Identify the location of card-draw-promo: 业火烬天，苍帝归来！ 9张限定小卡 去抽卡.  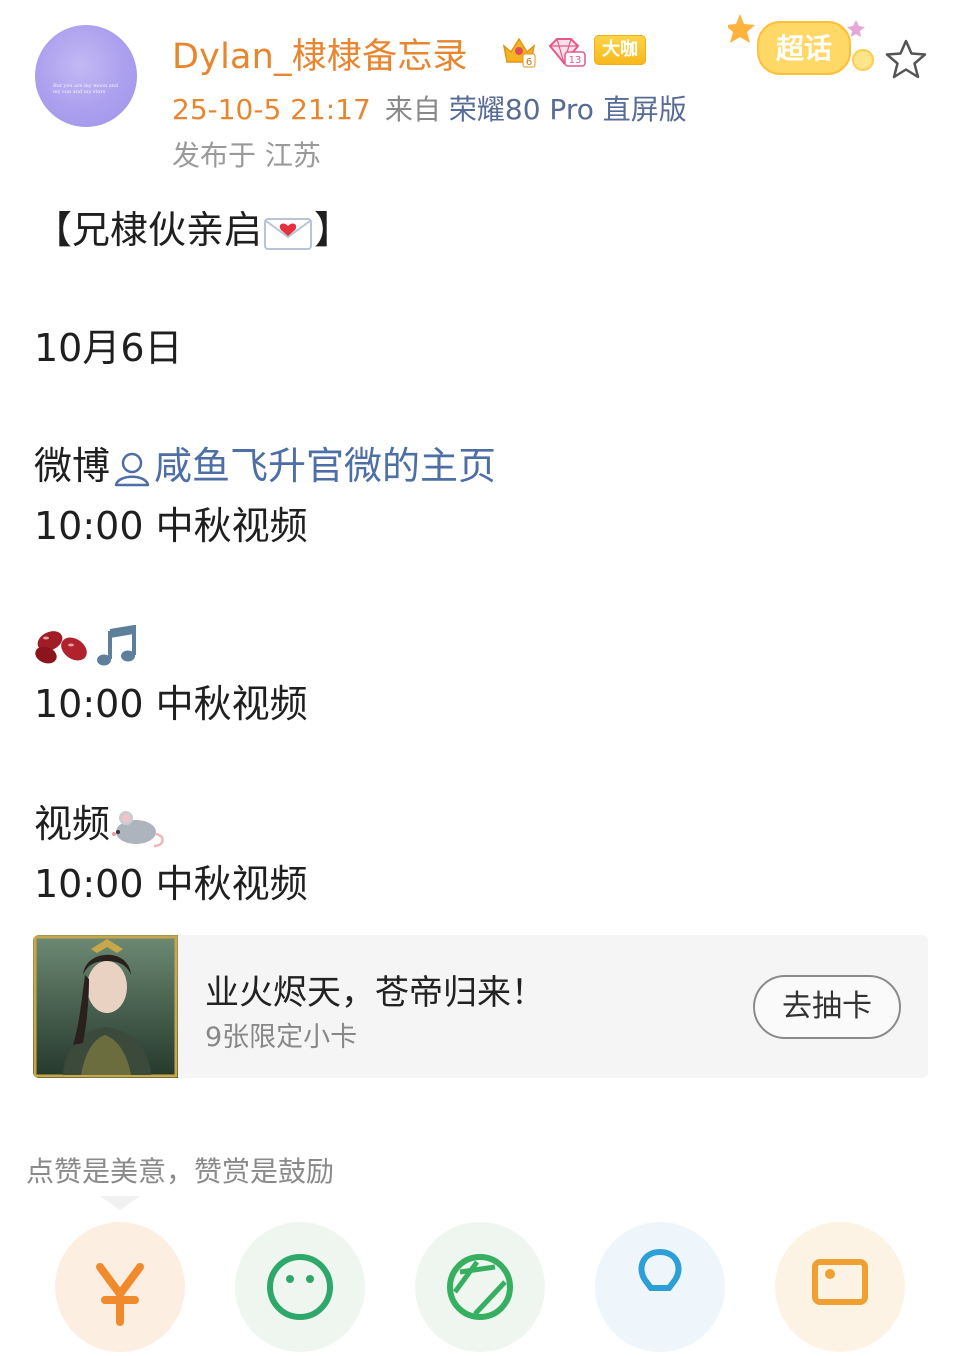
(480, 1006).